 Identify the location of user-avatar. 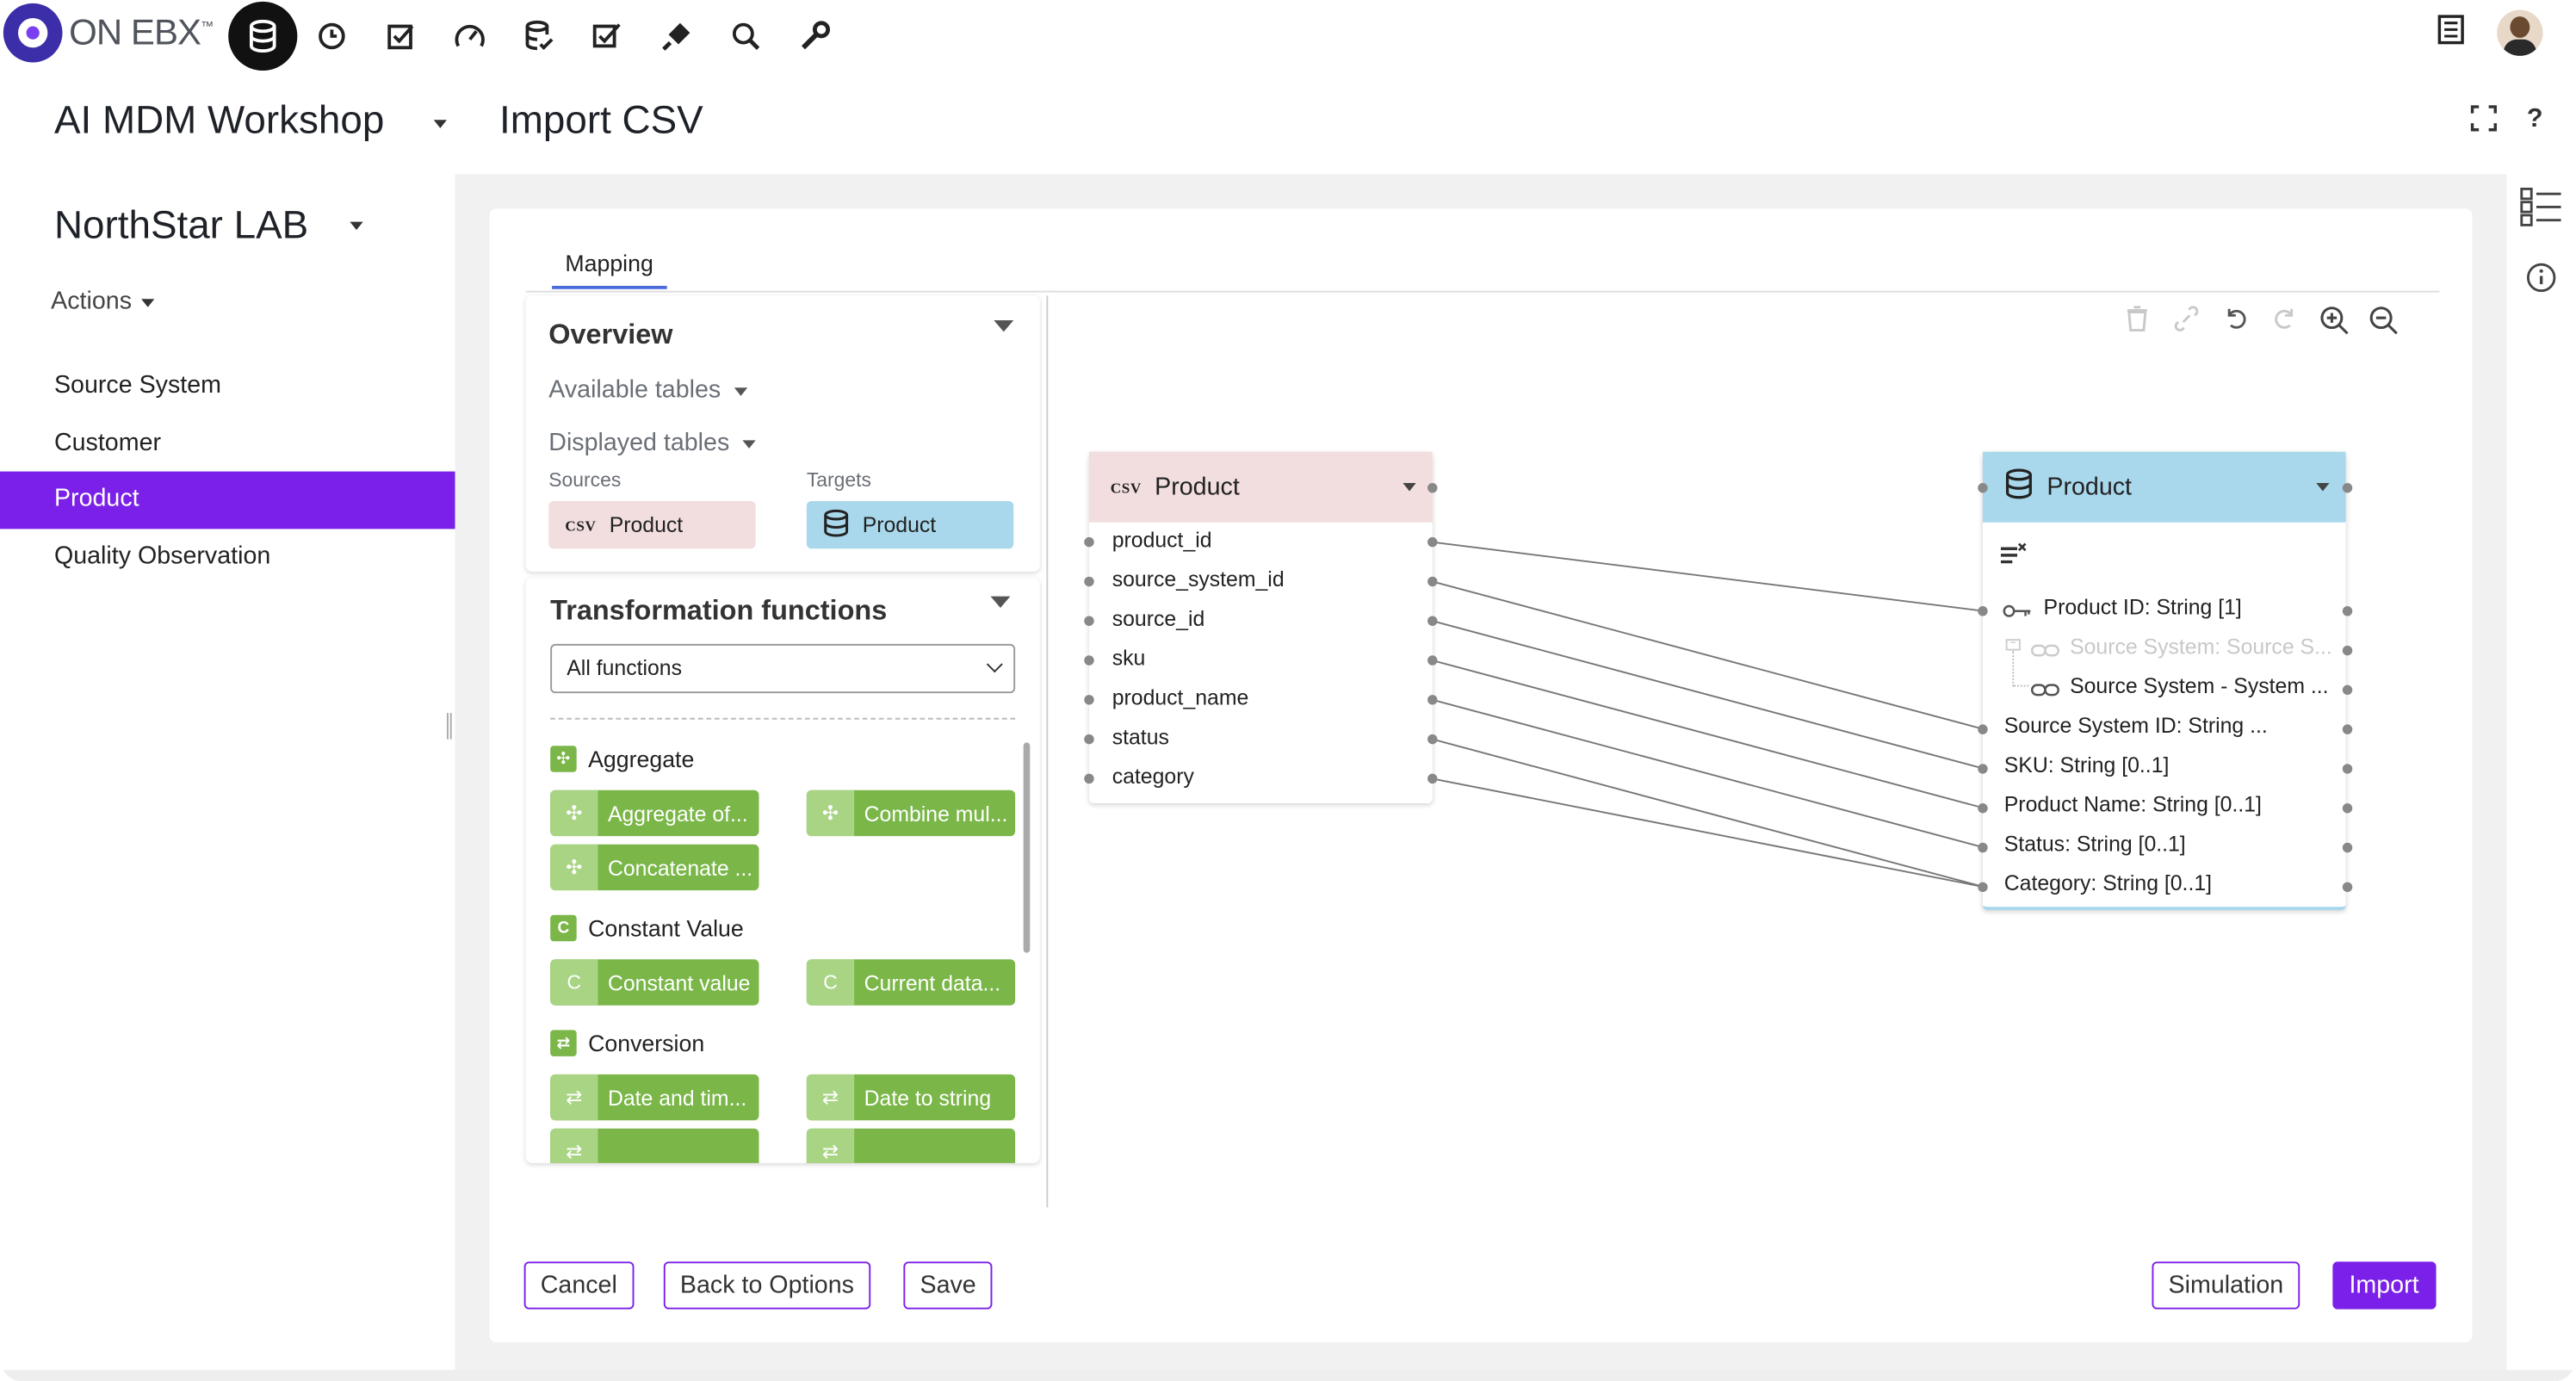
(2520, 33).